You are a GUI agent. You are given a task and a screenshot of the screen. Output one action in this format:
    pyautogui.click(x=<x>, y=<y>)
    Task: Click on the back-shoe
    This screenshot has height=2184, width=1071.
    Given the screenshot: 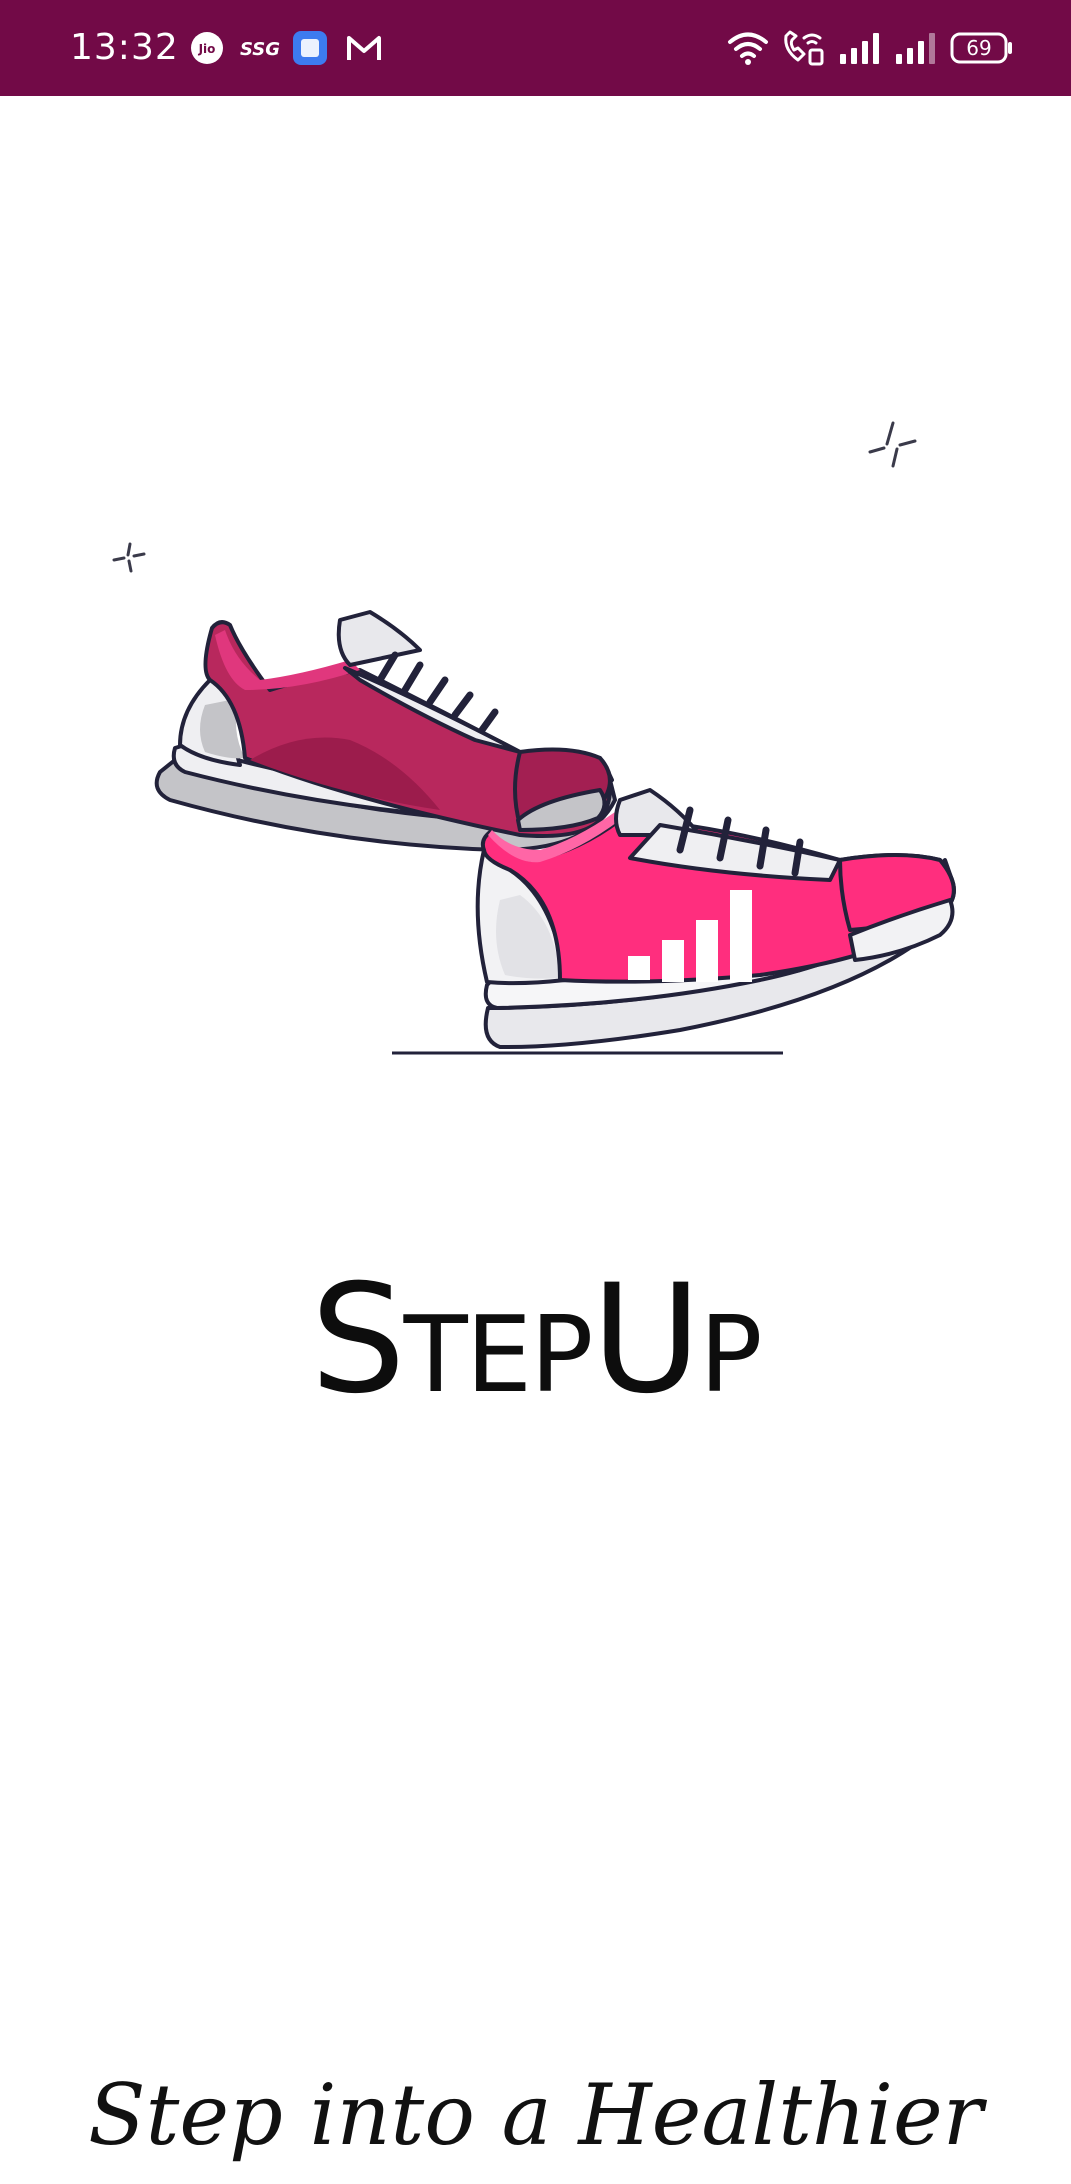 What is the action you would take?
    pyautogui.click(x=385, y=731)
    